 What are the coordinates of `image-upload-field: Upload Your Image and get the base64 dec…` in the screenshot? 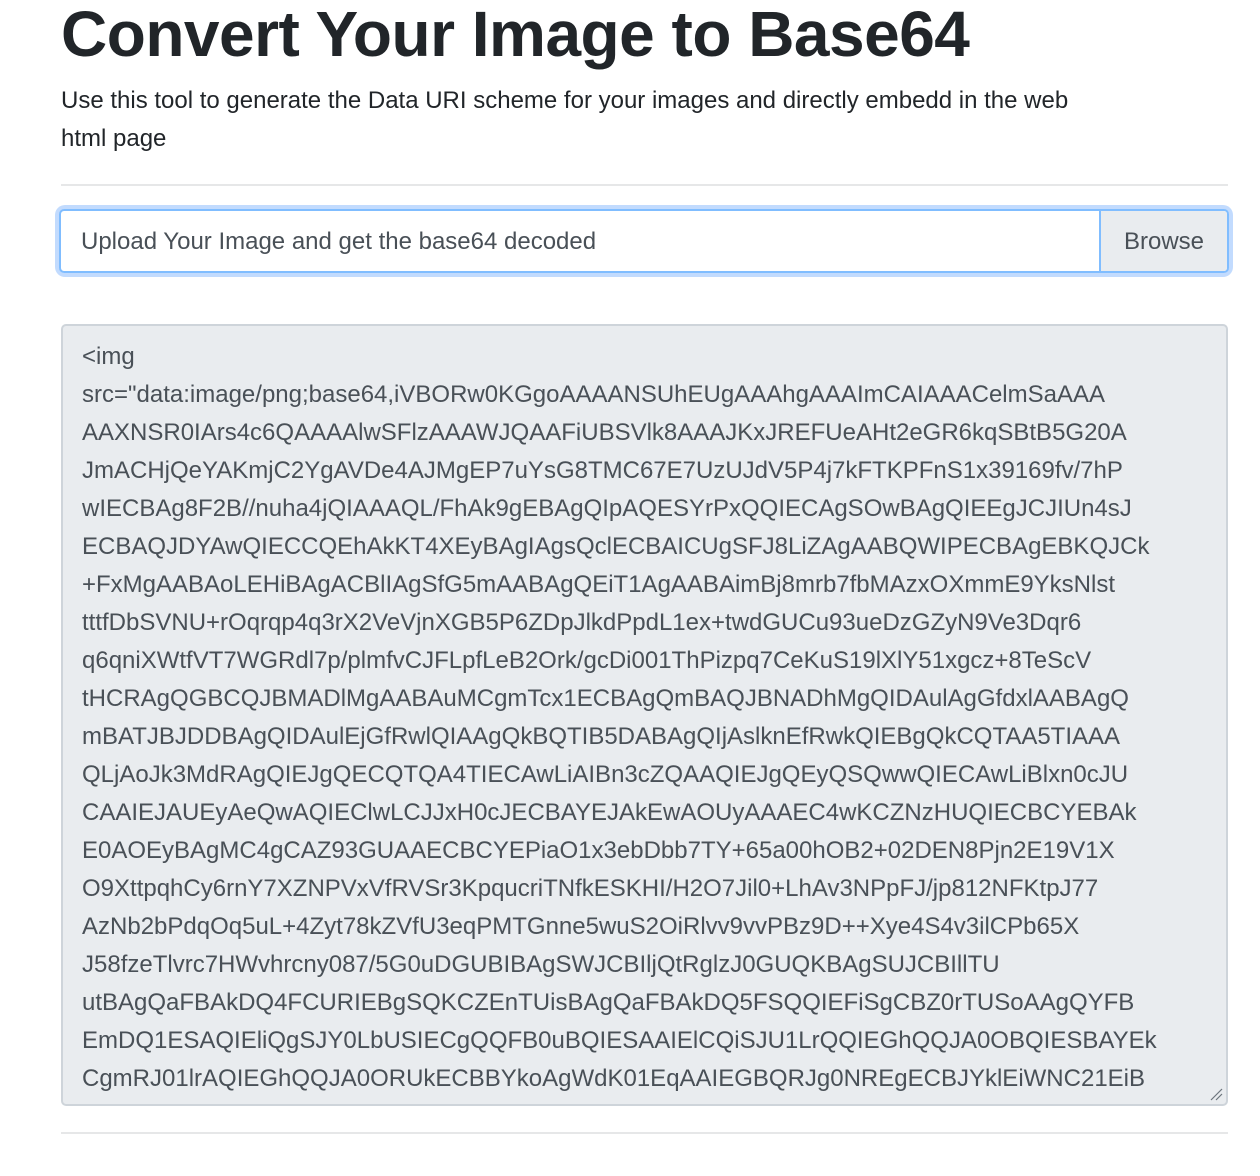 It's located at (644, 241).